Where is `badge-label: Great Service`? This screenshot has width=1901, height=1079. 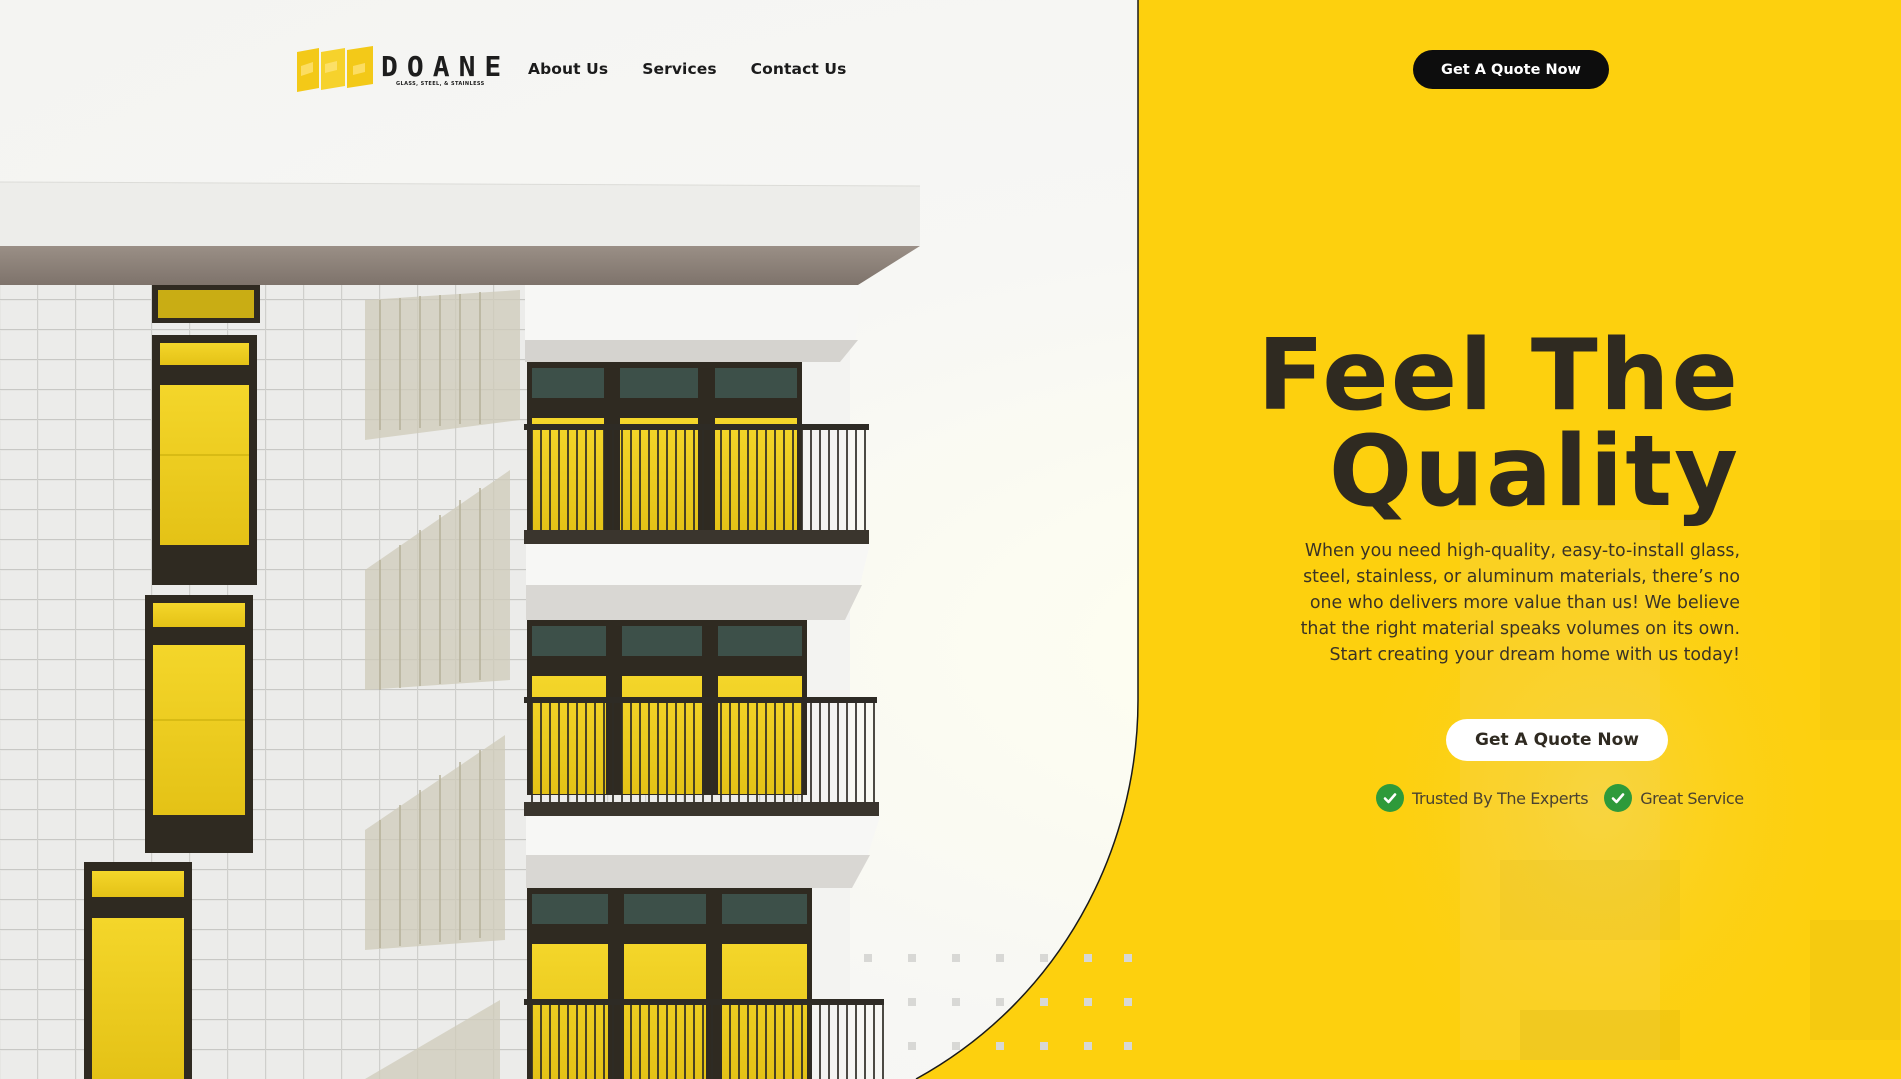
badge-label: Great Service is located at coordinates (1692, 798).